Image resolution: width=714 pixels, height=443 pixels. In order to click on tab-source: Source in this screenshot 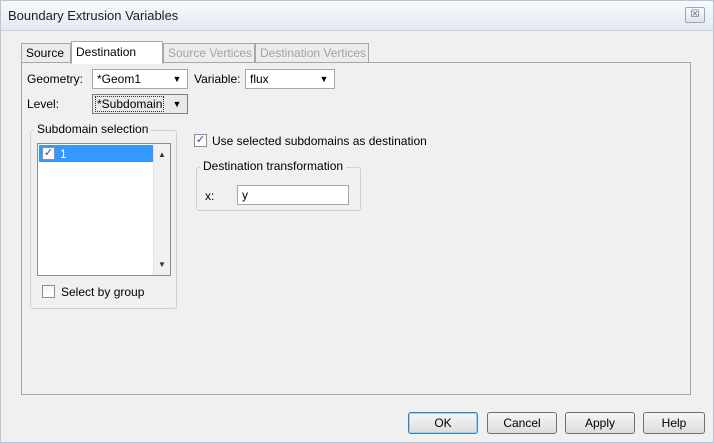, I will do `click(46, 53)`.